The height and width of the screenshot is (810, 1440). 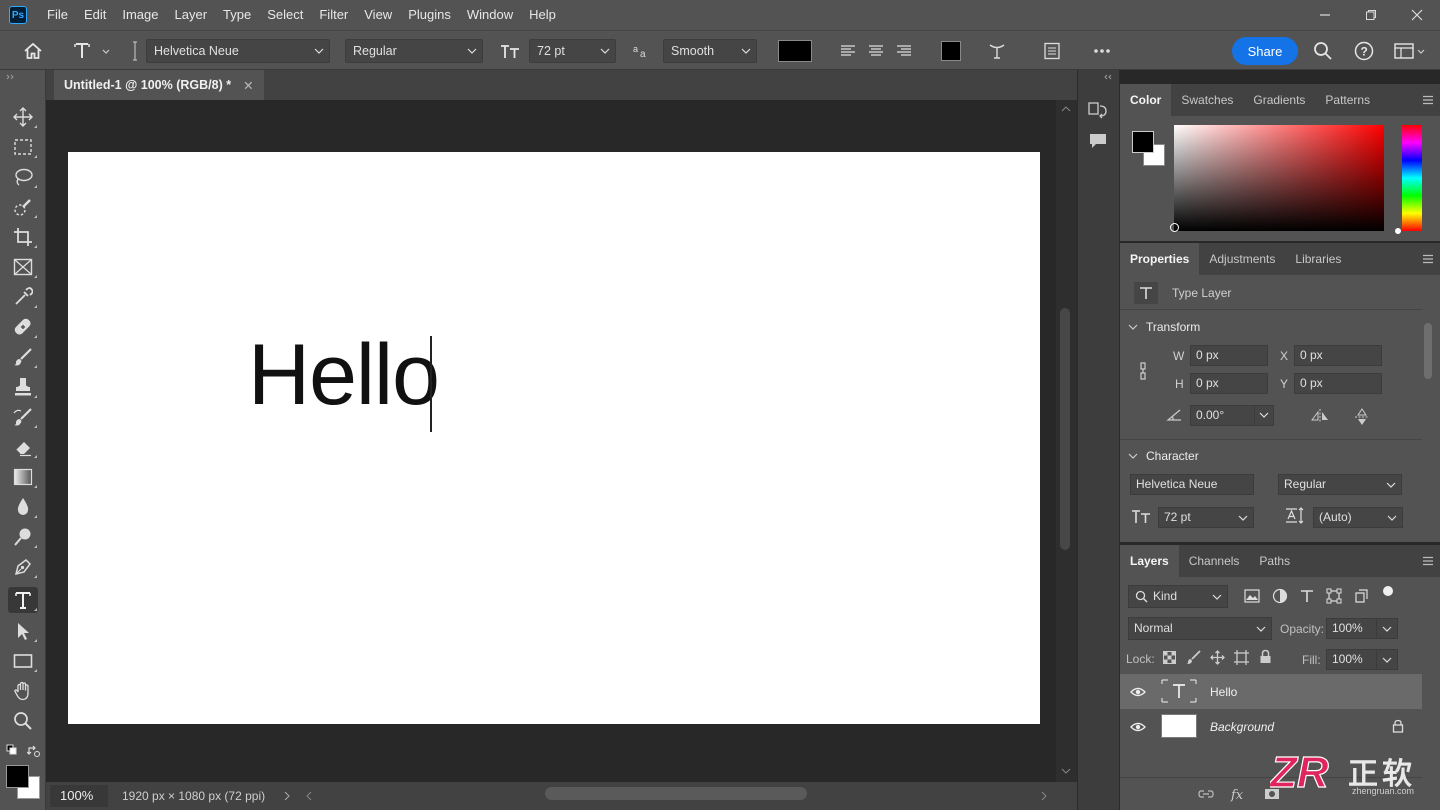 What do you see at coordinates (1207, 100) in the screenshot?
I see `tab-swatches: Swatches` at bounding box center [1207, 100].